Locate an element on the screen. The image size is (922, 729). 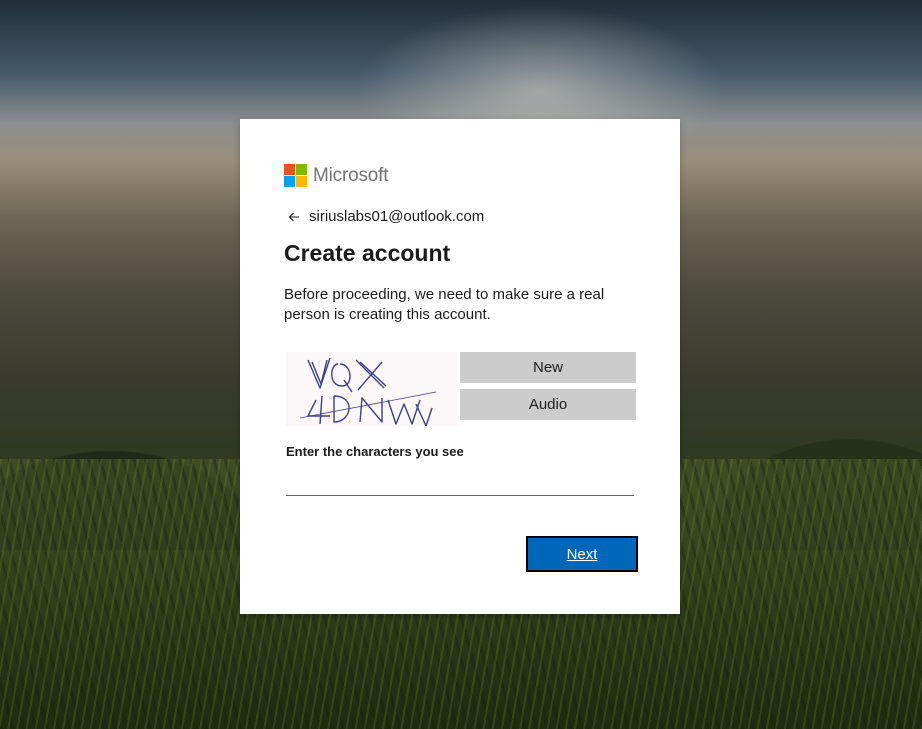
microsoft-logo: Microsoft is located at coordinates (336, 175).